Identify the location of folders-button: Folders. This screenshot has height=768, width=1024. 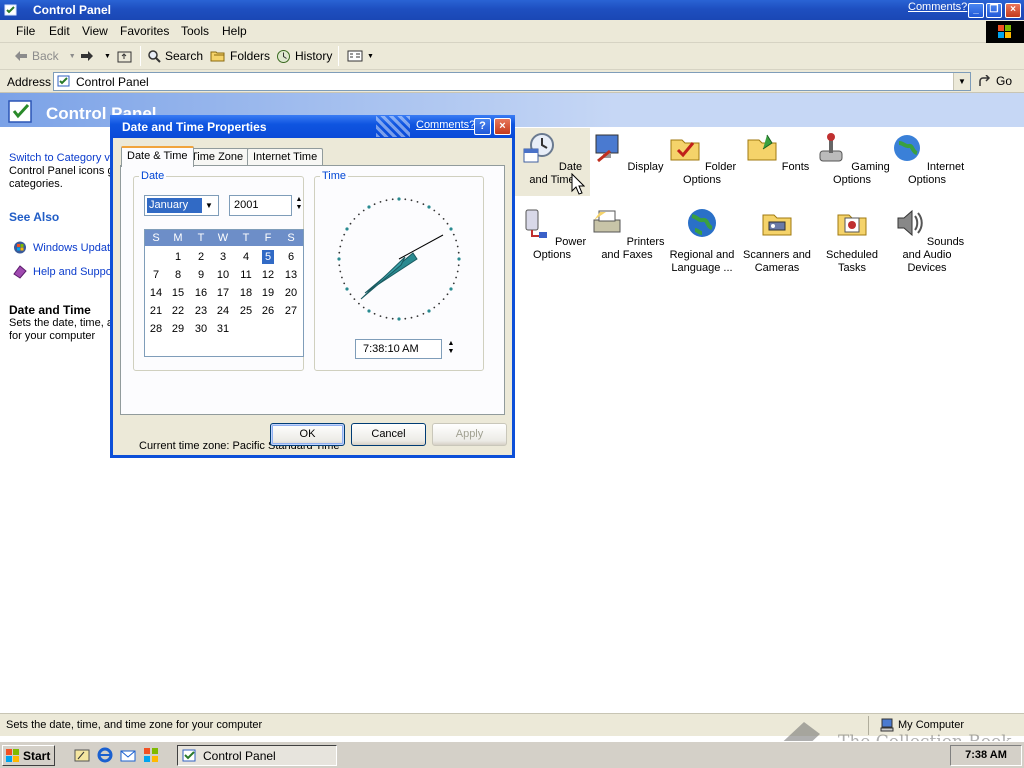
(240, 56).